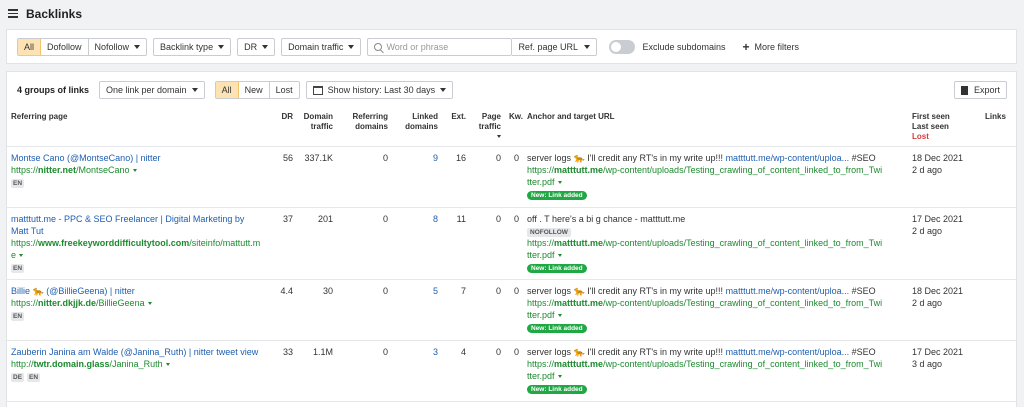 Image resolution: width=1024 pixels, height=407 pixels. What do you see at coordinates (715, 127) in the screenshot?
I see `col-anchor: Anchor and target URL` at bounding box center [715, 127].